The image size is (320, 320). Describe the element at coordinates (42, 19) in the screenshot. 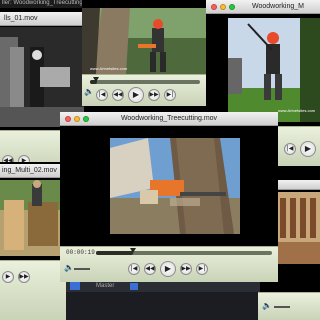

I see `window-title-bar: lls_01.mov` at that location.